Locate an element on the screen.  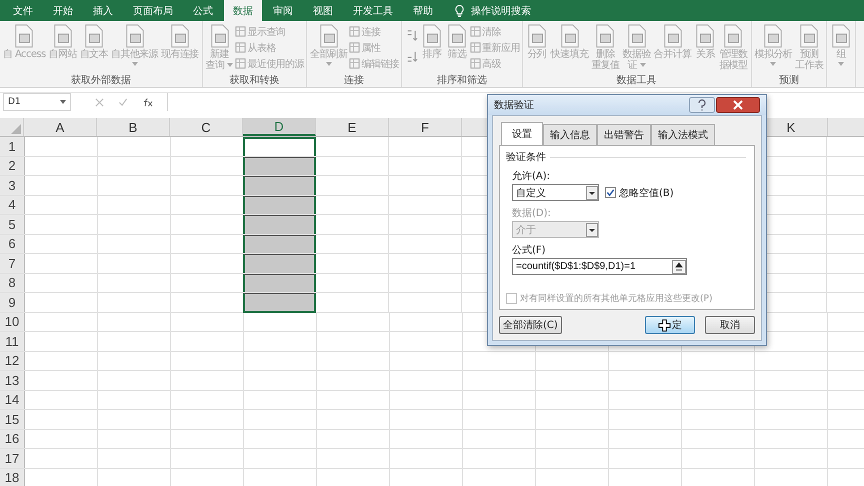
dialog-tab: 设置 is located at coordinates (522, 133).